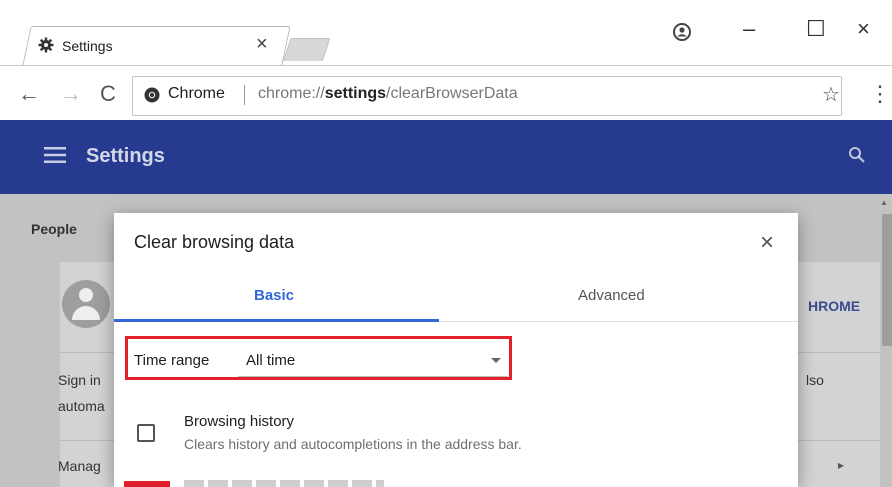  Describe the element at coordinates (863, 29) in the screenshot. I see `close-window-button: ×` at that location.